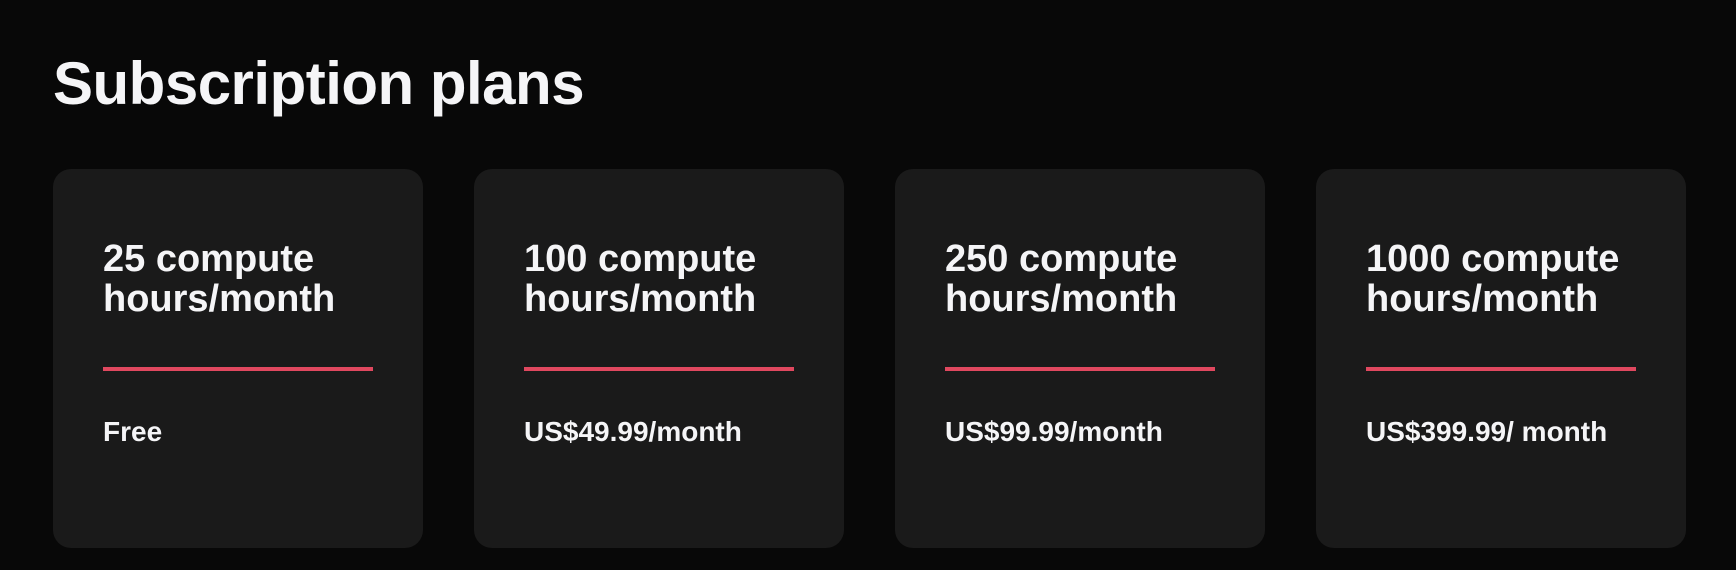 This screenshot has width=1736, height=570. What do you see at coordinates (1061, 279) in the screenshot?
I see `plan-title: 250 compute hours/month` at bounding box center [1061, 279].